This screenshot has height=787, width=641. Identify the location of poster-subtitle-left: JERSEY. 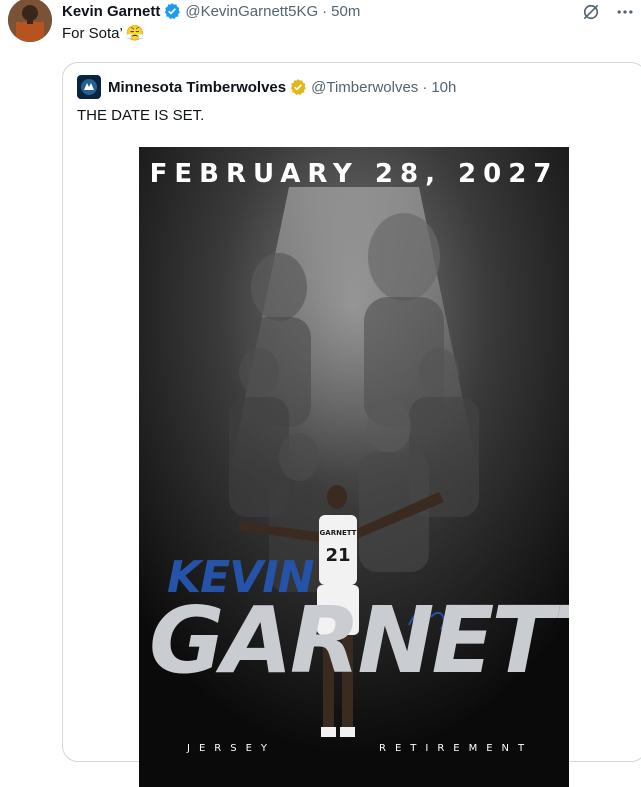
(231, 748).